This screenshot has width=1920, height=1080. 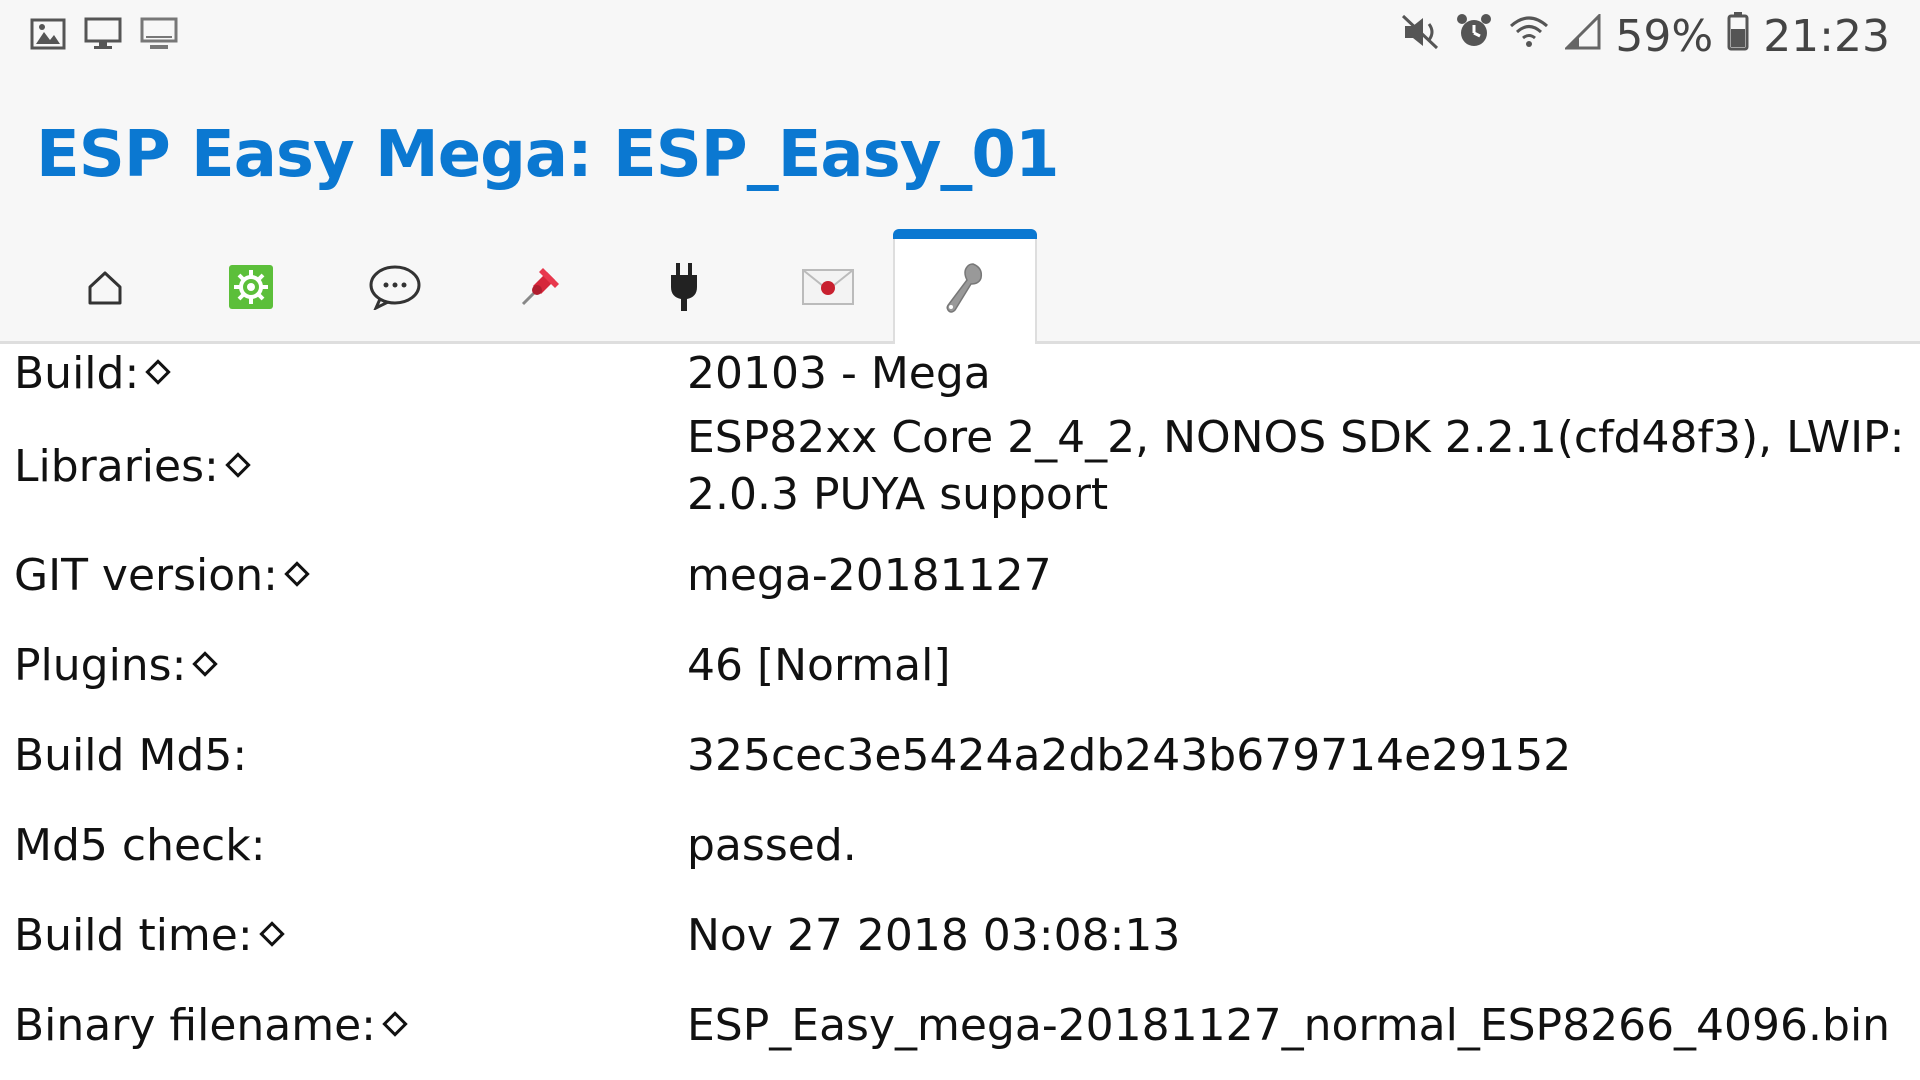 I want to click on tab-main, so click(x=105, y=289).